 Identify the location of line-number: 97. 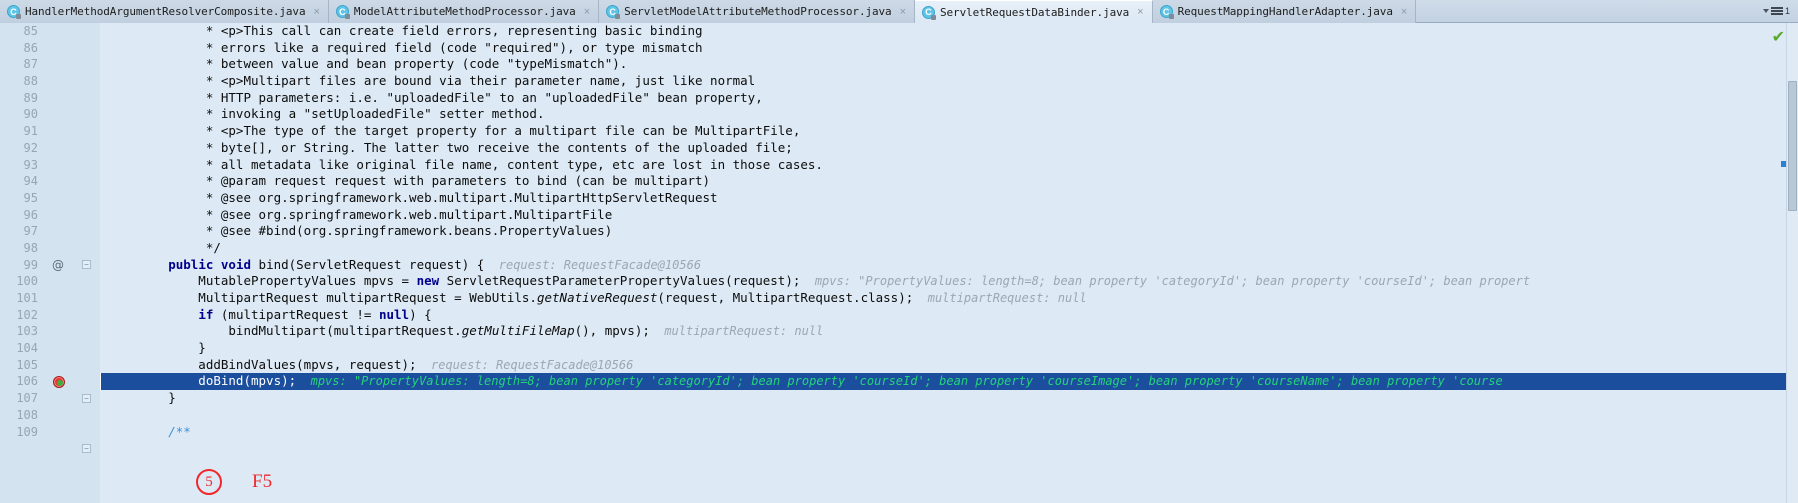
(30, 231).